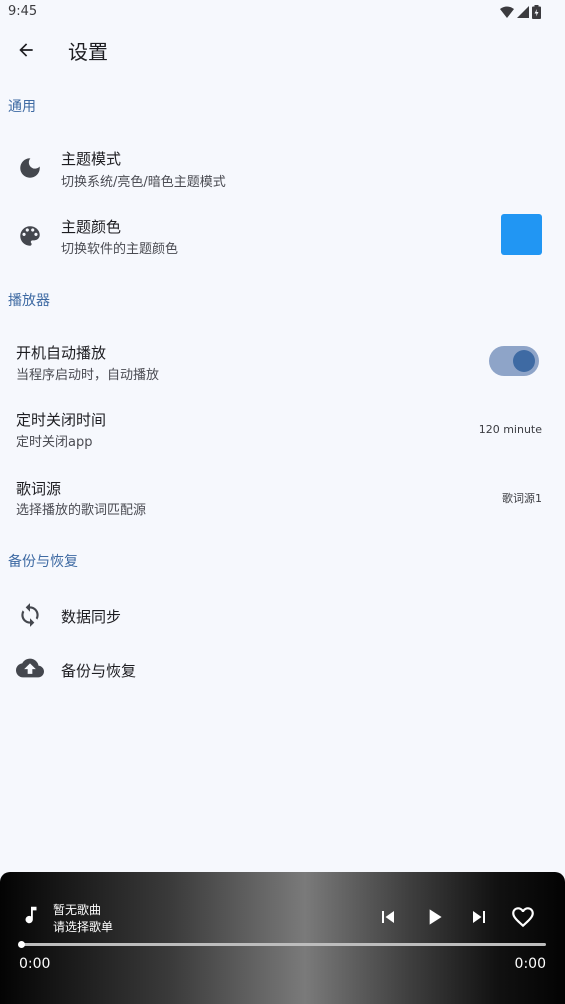  Describe the element at coordinates (83, 927) in the screenshot. I see `playlist-hint: 请选择歌单` at that location.